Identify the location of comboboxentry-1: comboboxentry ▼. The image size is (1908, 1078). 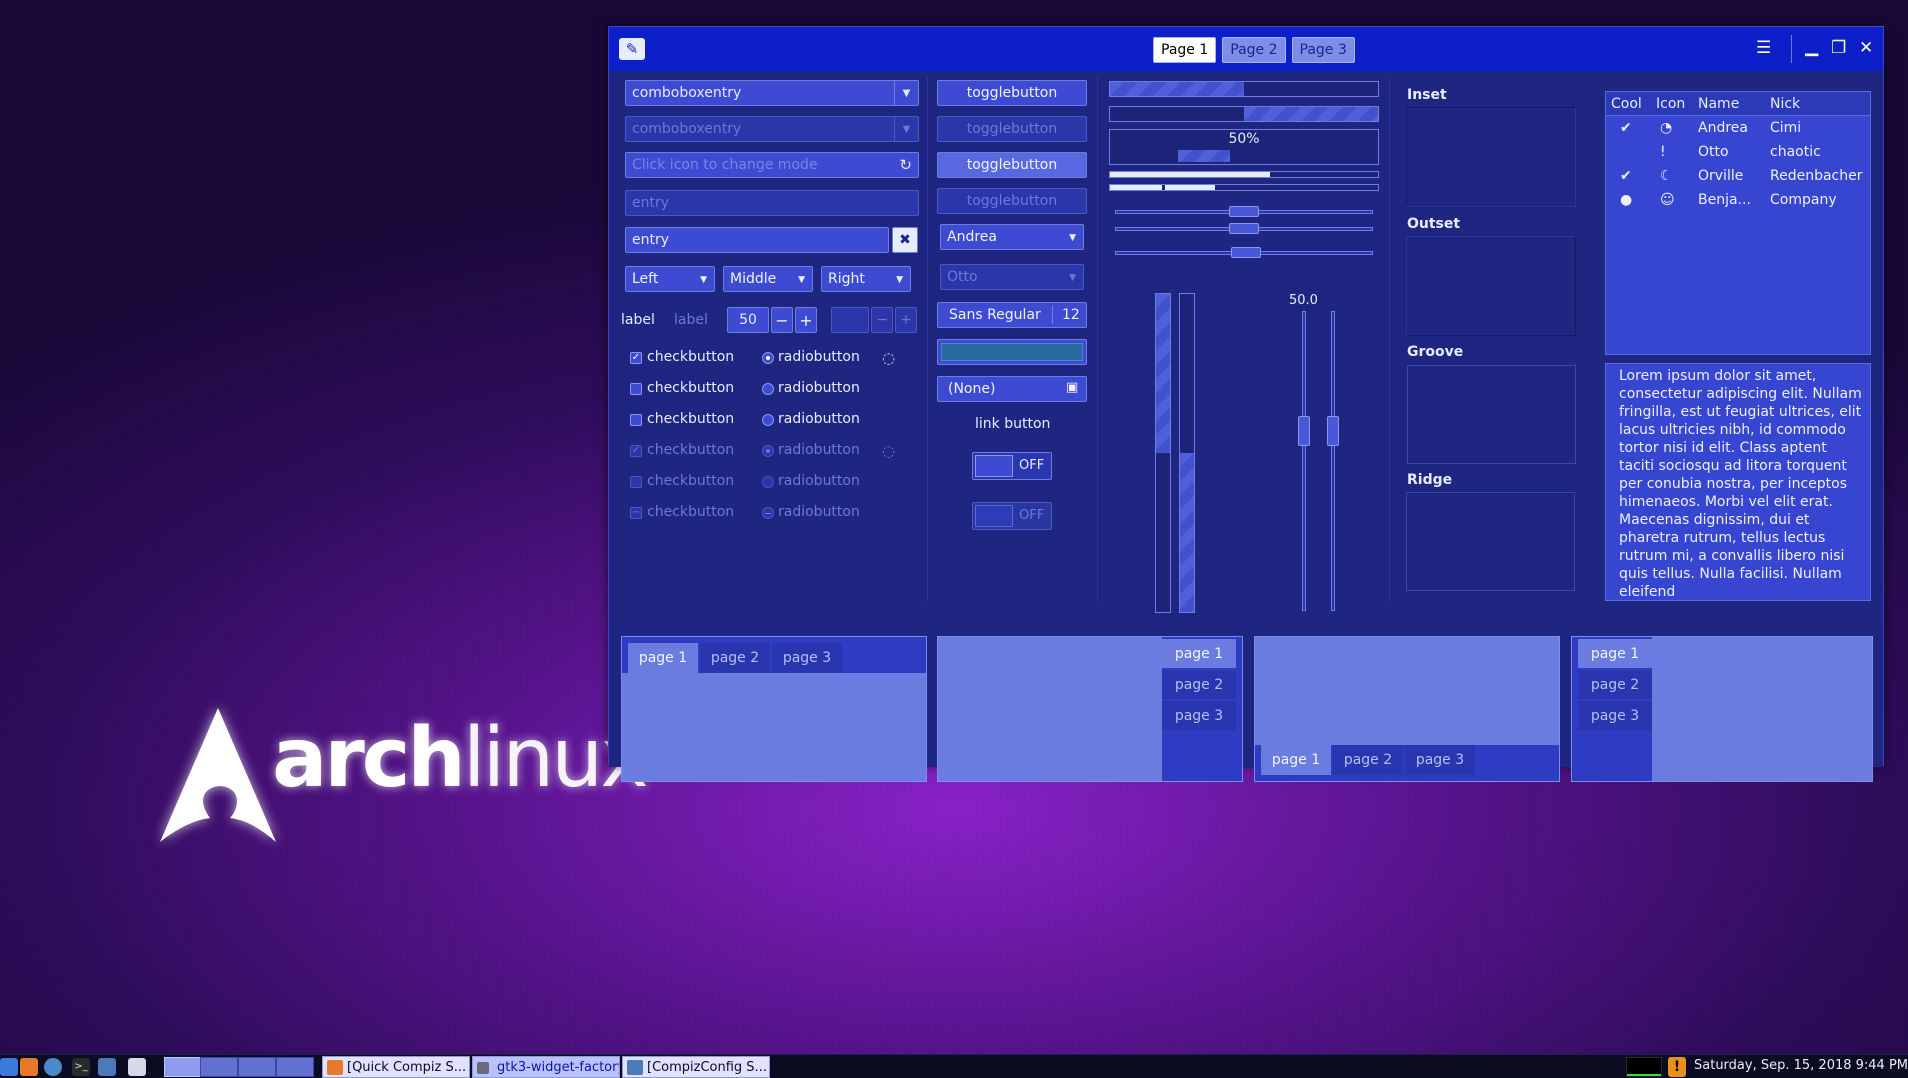
(772, 93).